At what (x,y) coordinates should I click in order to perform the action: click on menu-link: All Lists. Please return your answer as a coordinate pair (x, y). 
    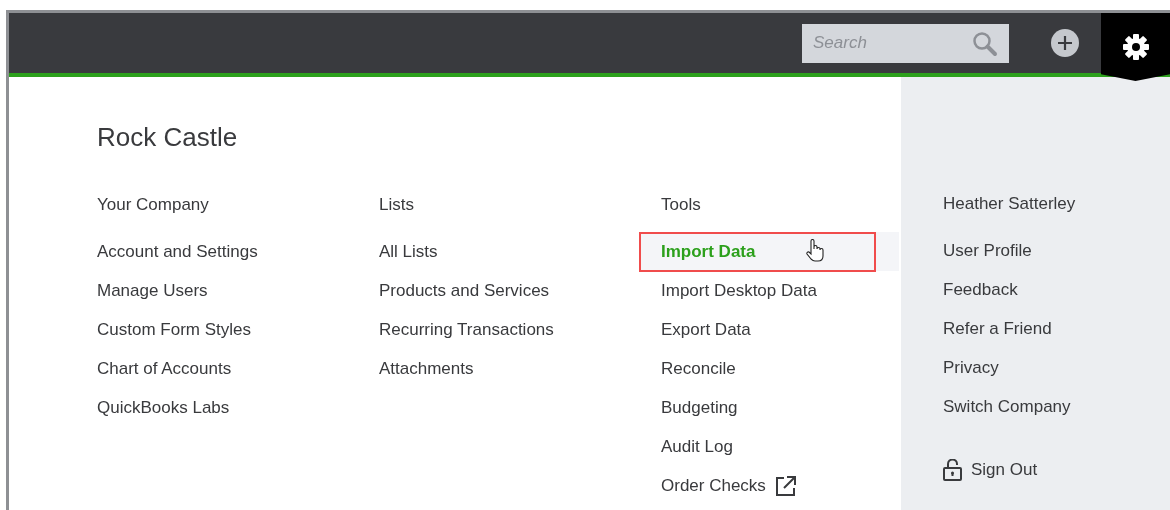
    Looking at the image, I should click on (408, 251).